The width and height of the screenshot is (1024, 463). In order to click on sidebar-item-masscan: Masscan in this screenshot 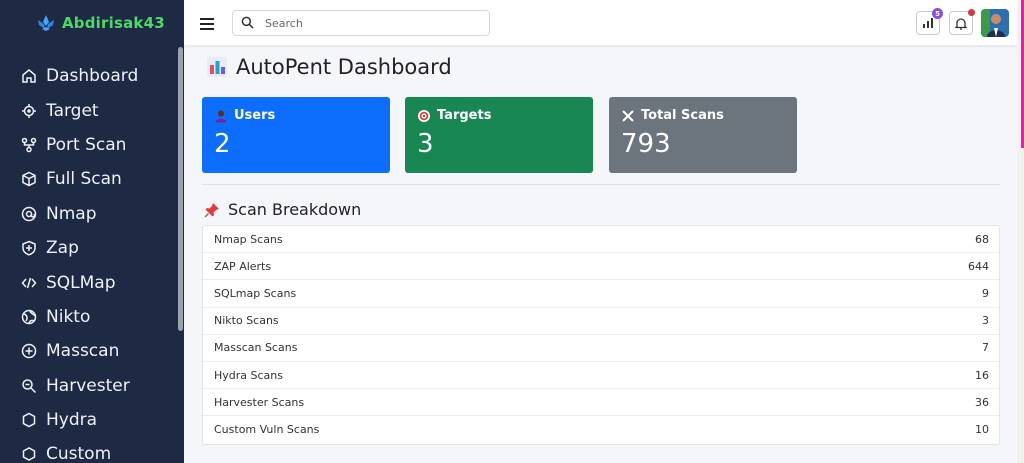, I will do `click(88, 351)`.